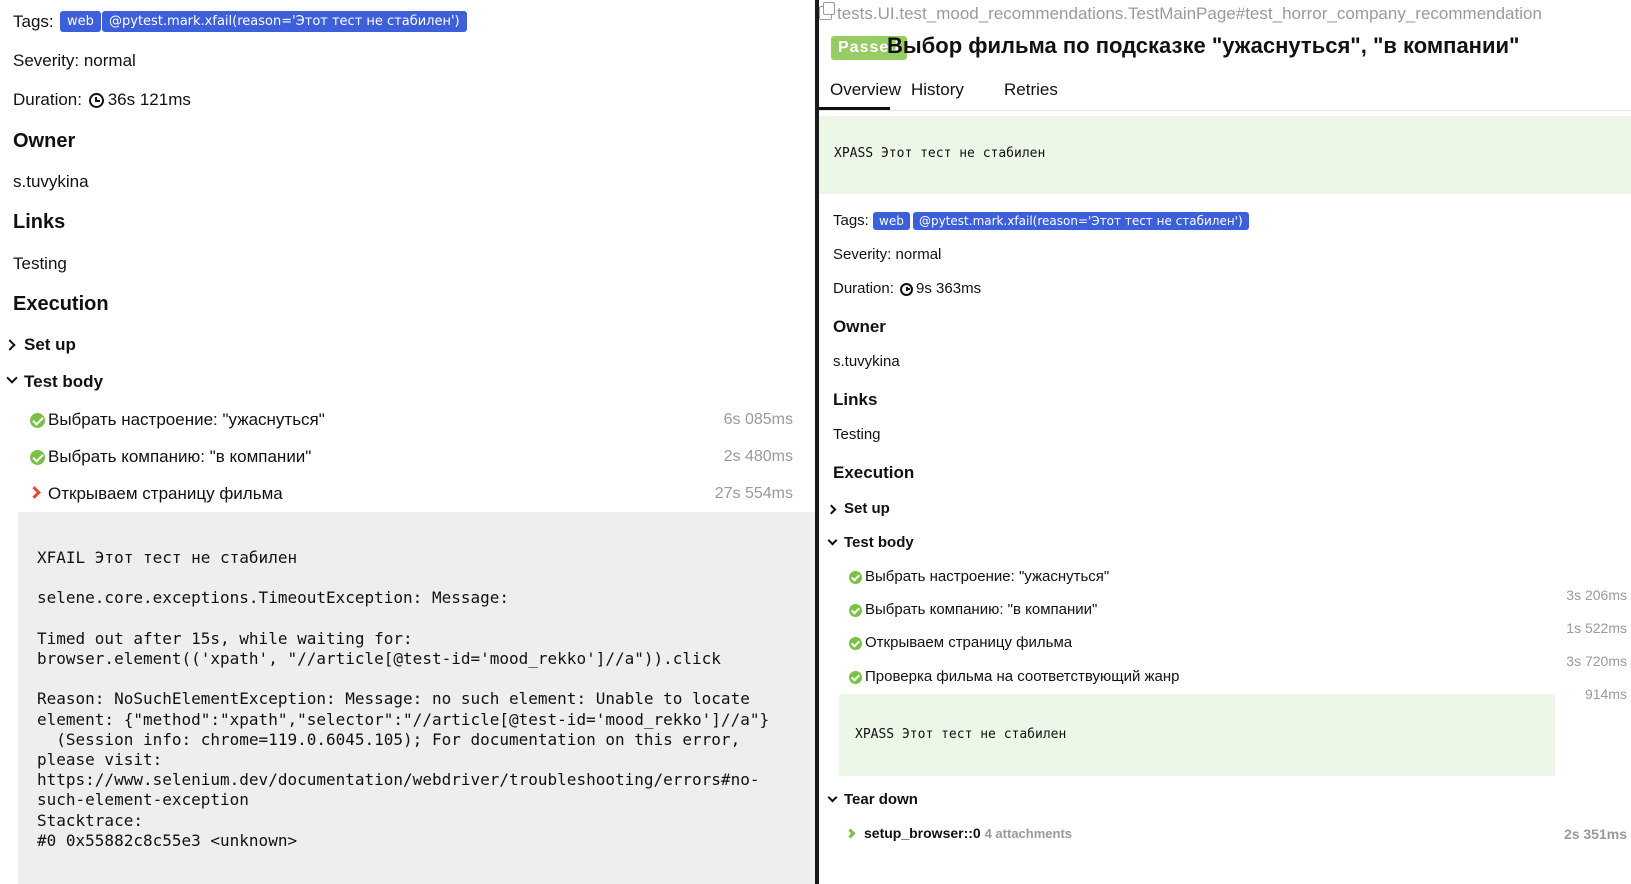 The image size is (1631, 884). Describe the element at coordinates (149, 99) in the screenshot. I see `duration-value: 36s 121ms` at that location.